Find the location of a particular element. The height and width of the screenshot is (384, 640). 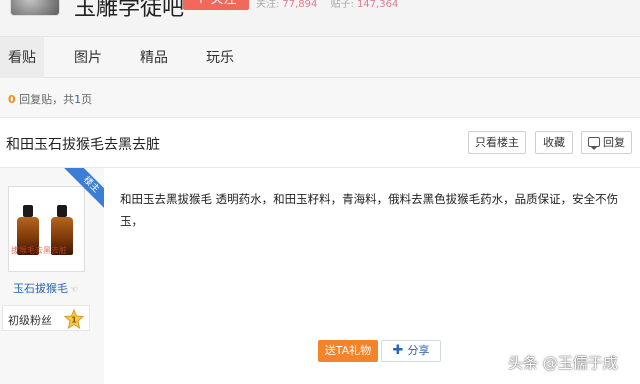

share-button: ✚ 分享 is located at coordinates (411, 351).